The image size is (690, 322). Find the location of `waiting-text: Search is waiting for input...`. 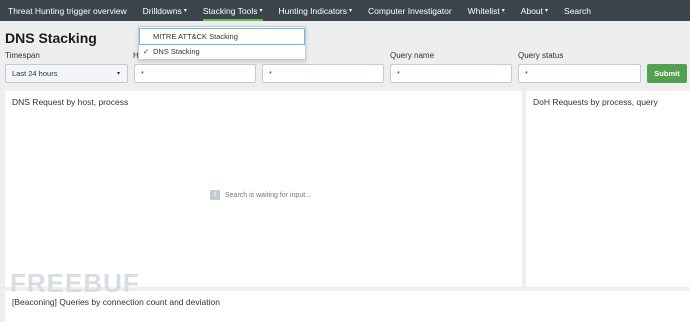

waiting-text: Search is waiting for input... is located at coordinates (268, 195).